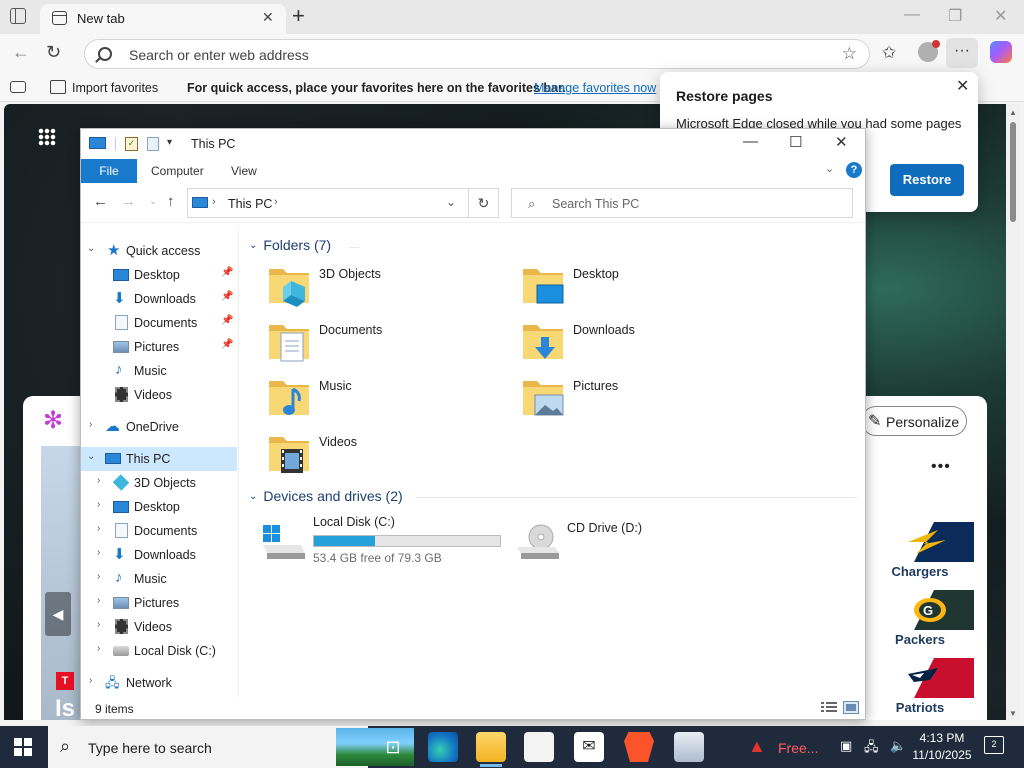  What do you see at coordinates (159, 651) in the screenshot?
I see `nav-item-local-disk: › Local Disk (C:)` at bounding box center [159, 651].